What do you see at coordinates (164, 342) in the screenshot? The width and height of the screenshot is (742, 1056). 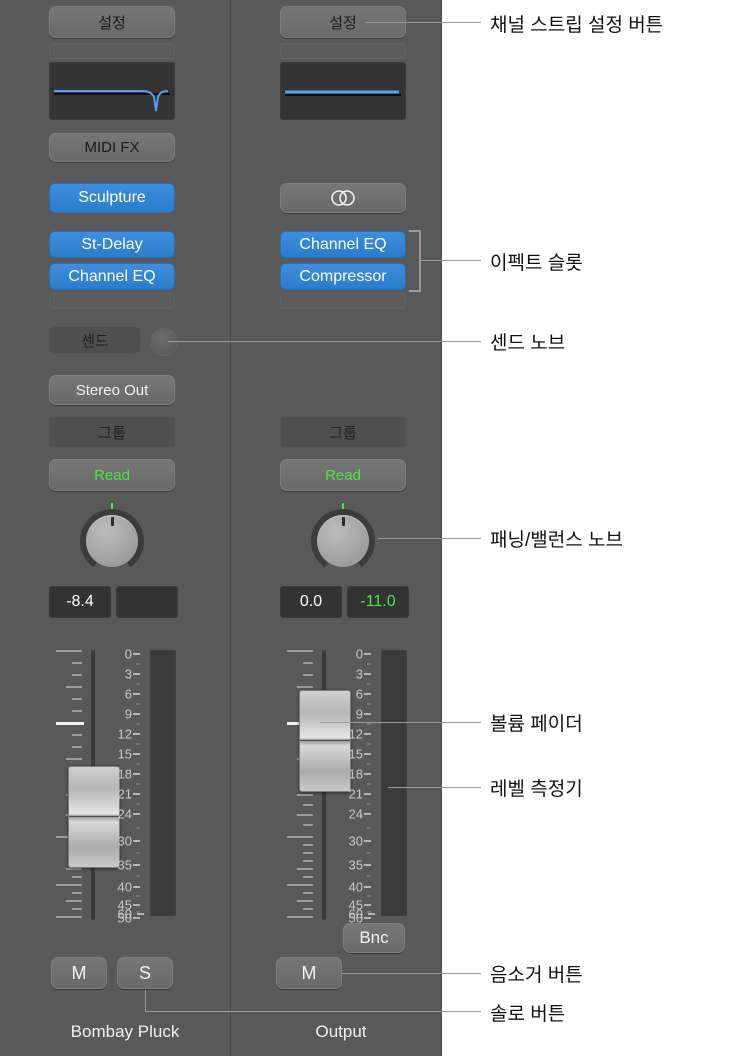 I see `send-knob` at bounding box center [164, 342].